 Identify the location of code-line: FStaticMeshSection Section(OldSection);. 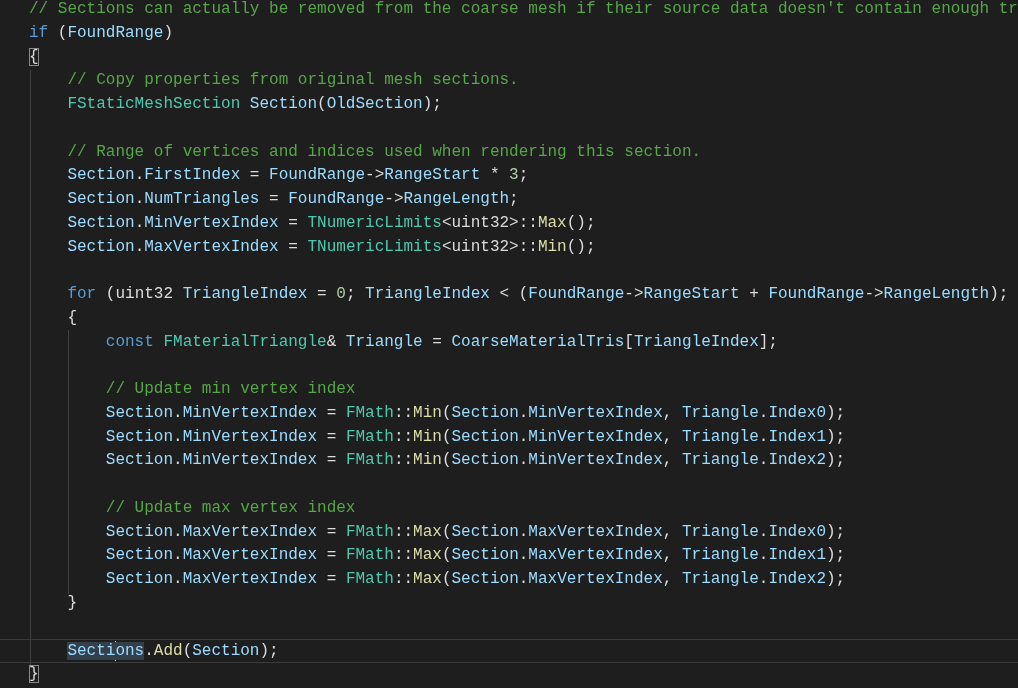
(254, 104).